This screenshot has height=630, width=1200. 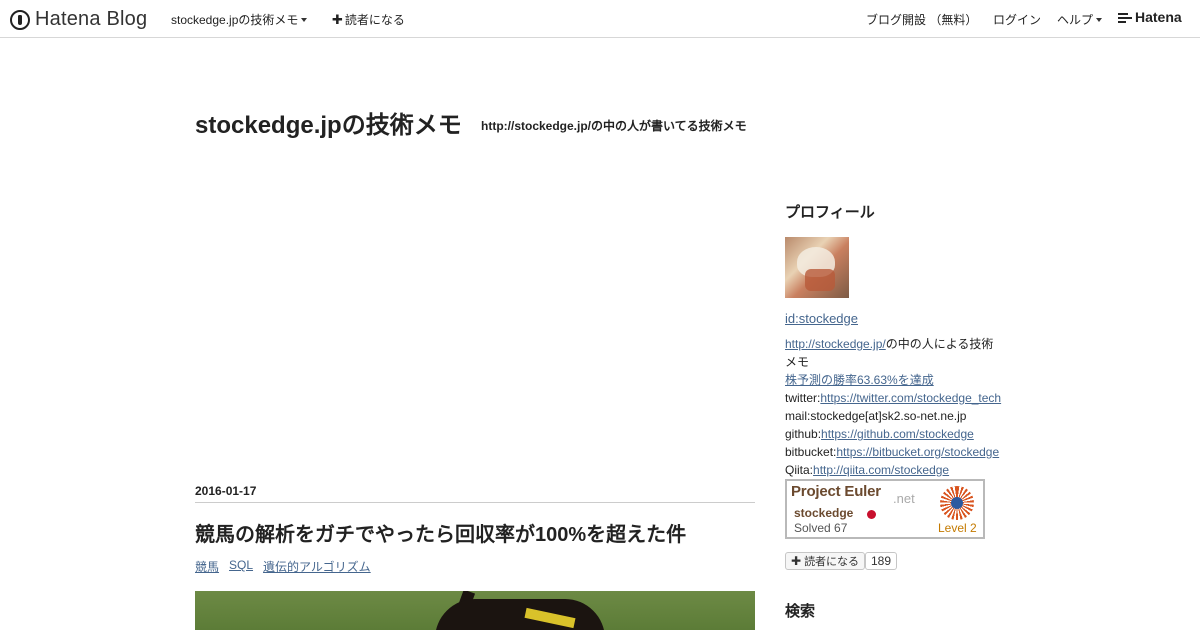 What do you see at coordinates (91, 19) in the screenshot?
I see `brand-name: Hatena Blog` at bounding box center [91, 19].